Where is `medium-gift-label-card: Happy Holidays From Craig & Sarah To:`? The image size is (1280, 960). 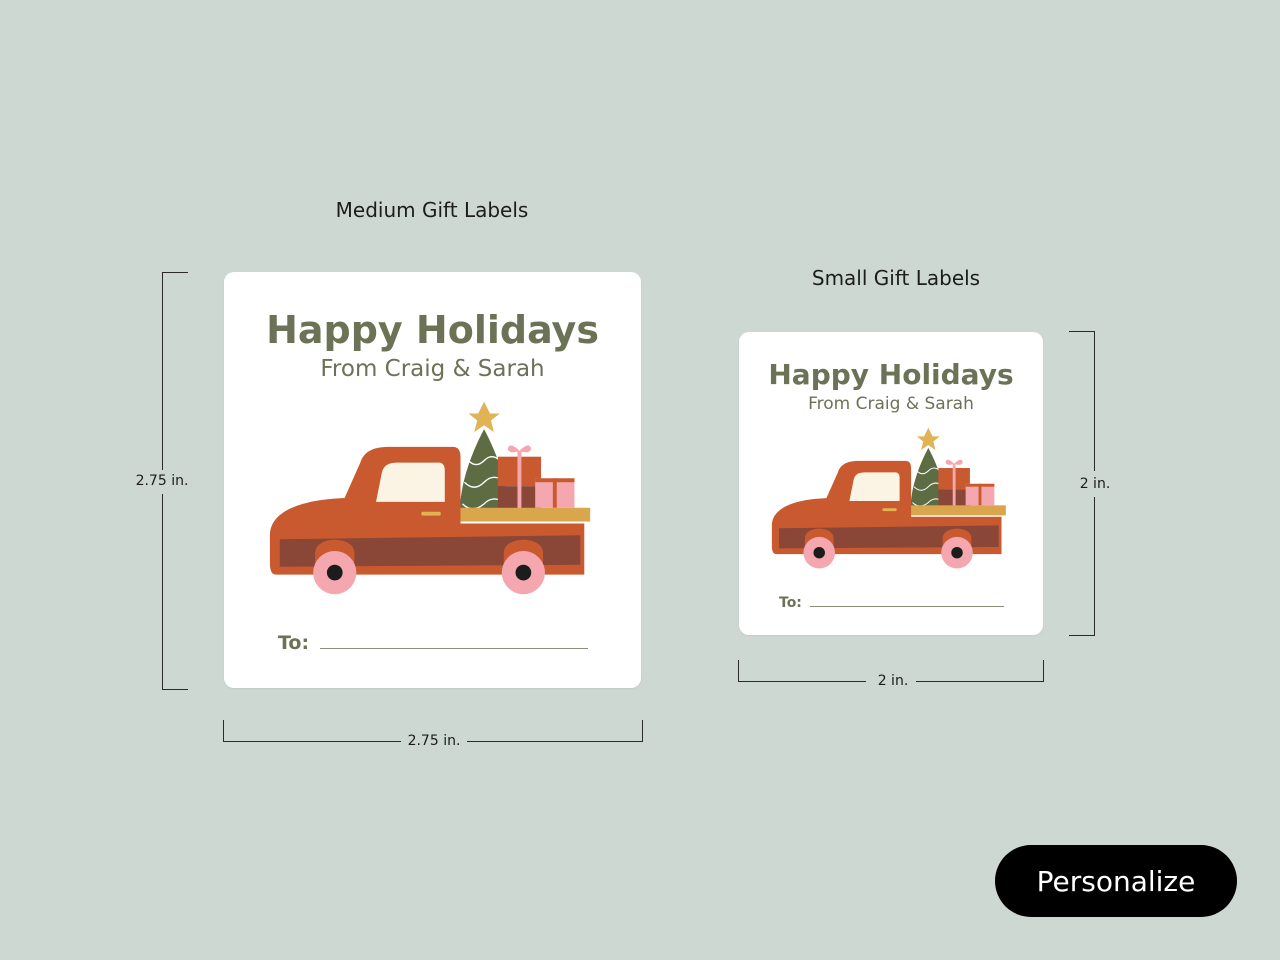 medium-gift-label-card: Happy Holidays From Craig & Sarah To: is located at coordinates (432, 480).